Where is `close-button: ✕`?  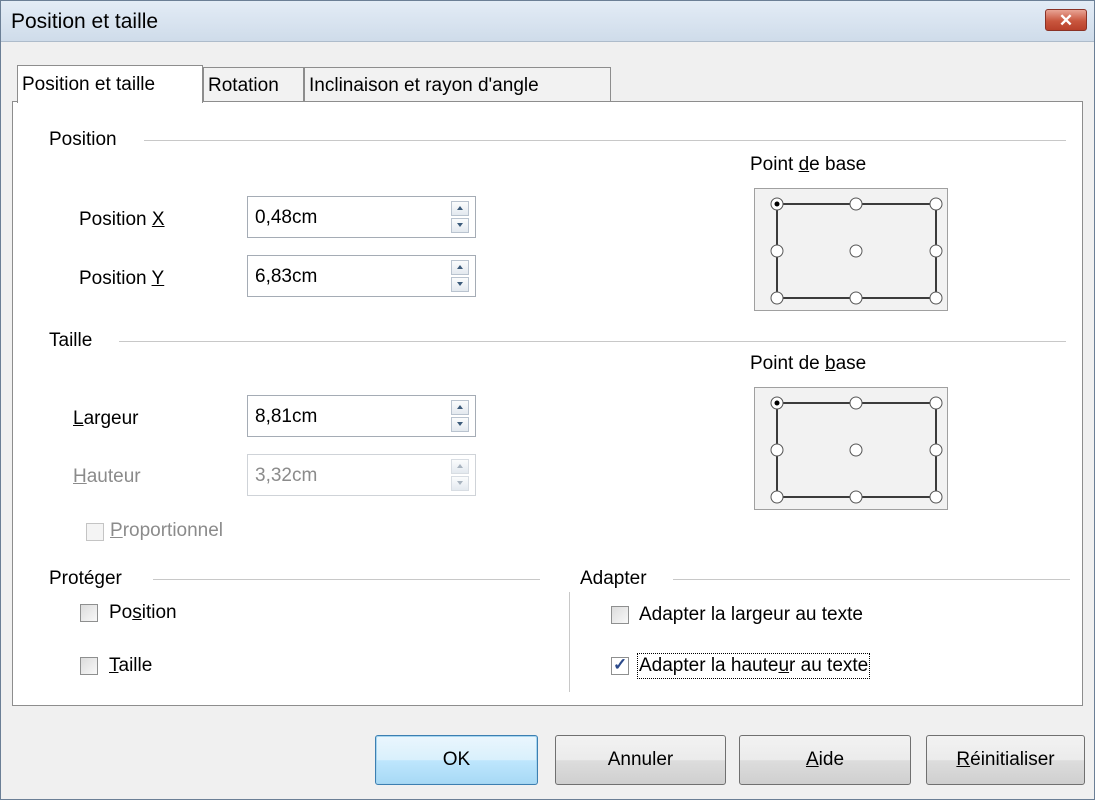
close-button: ✕ is located at coordinates (1066, 20).